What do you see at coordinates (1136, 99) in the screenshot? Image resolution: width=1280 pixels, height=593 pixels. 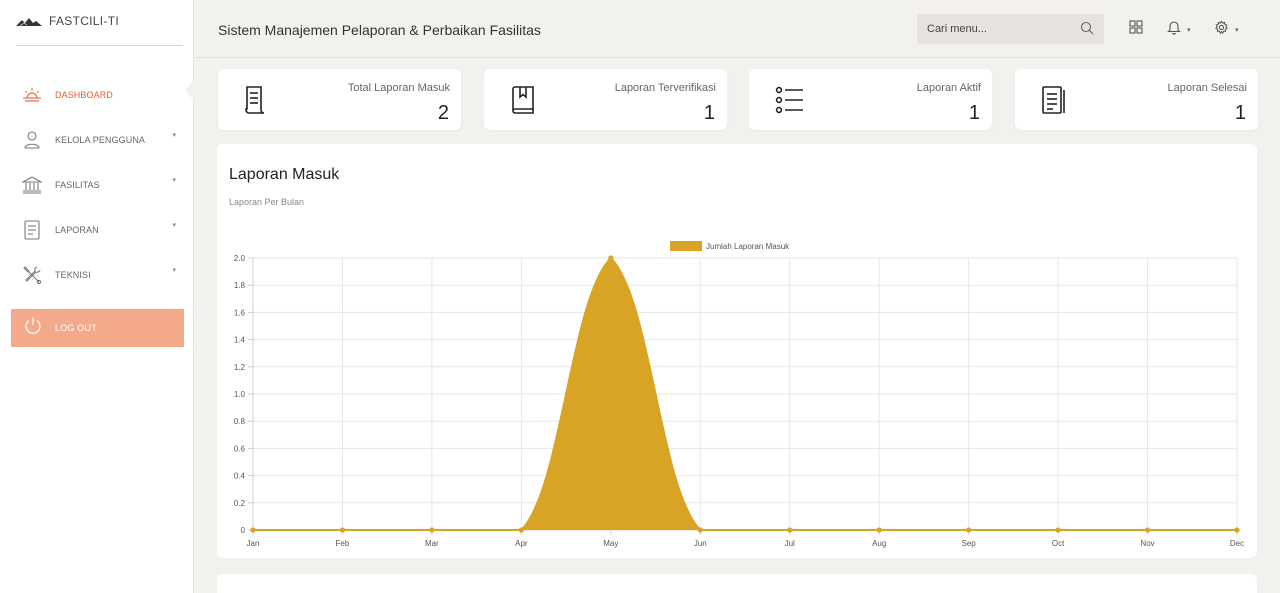 I see `stat-card-laporan-selesai: Laporan Selesai 1` at bounding box center [1136, 99].